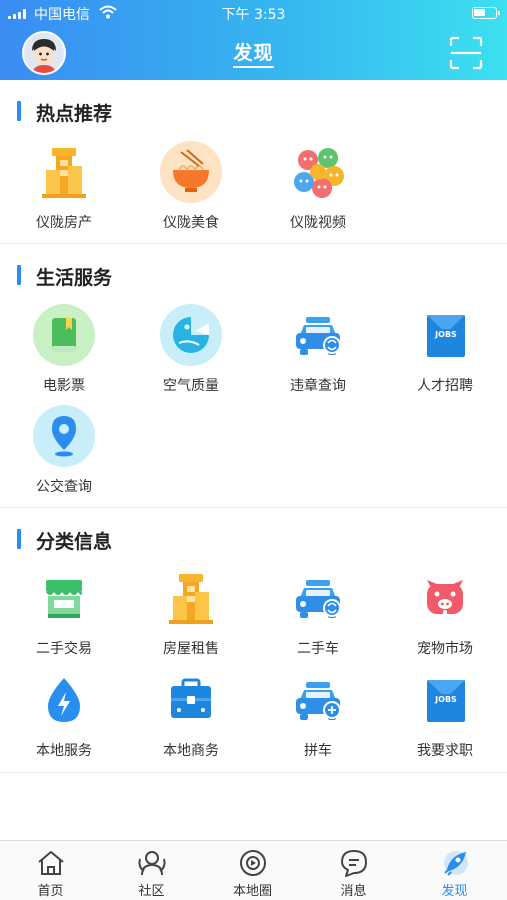 Image resolution: width=507 pixels, height=900 pixels. Describe the element at coordinates (64, 223) in the screenshot. I see `grid-item-label: 仪陇房产` at that location.